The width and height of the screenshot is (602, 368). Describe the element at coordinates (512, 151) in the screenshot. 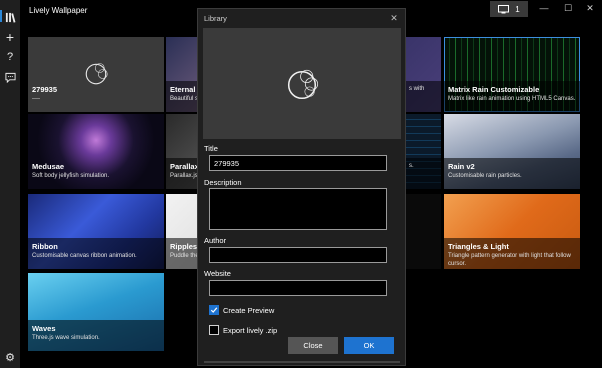

I see `wallpaper-tile: Rain v2 Customisable rain particles.` at that location.